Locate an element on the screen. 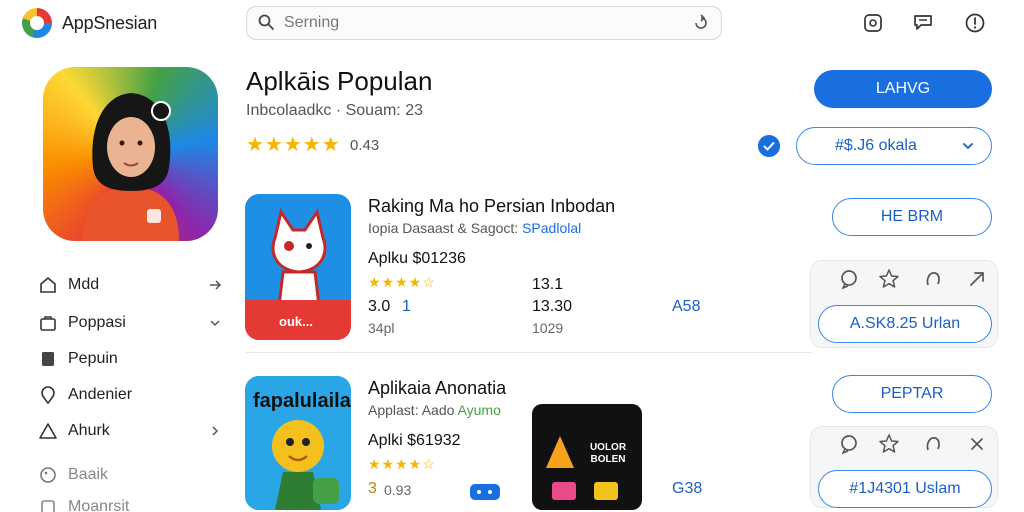 The image size is (1024, 512). sidebar-item-label: Mdd is located at coordinates (84, 284).